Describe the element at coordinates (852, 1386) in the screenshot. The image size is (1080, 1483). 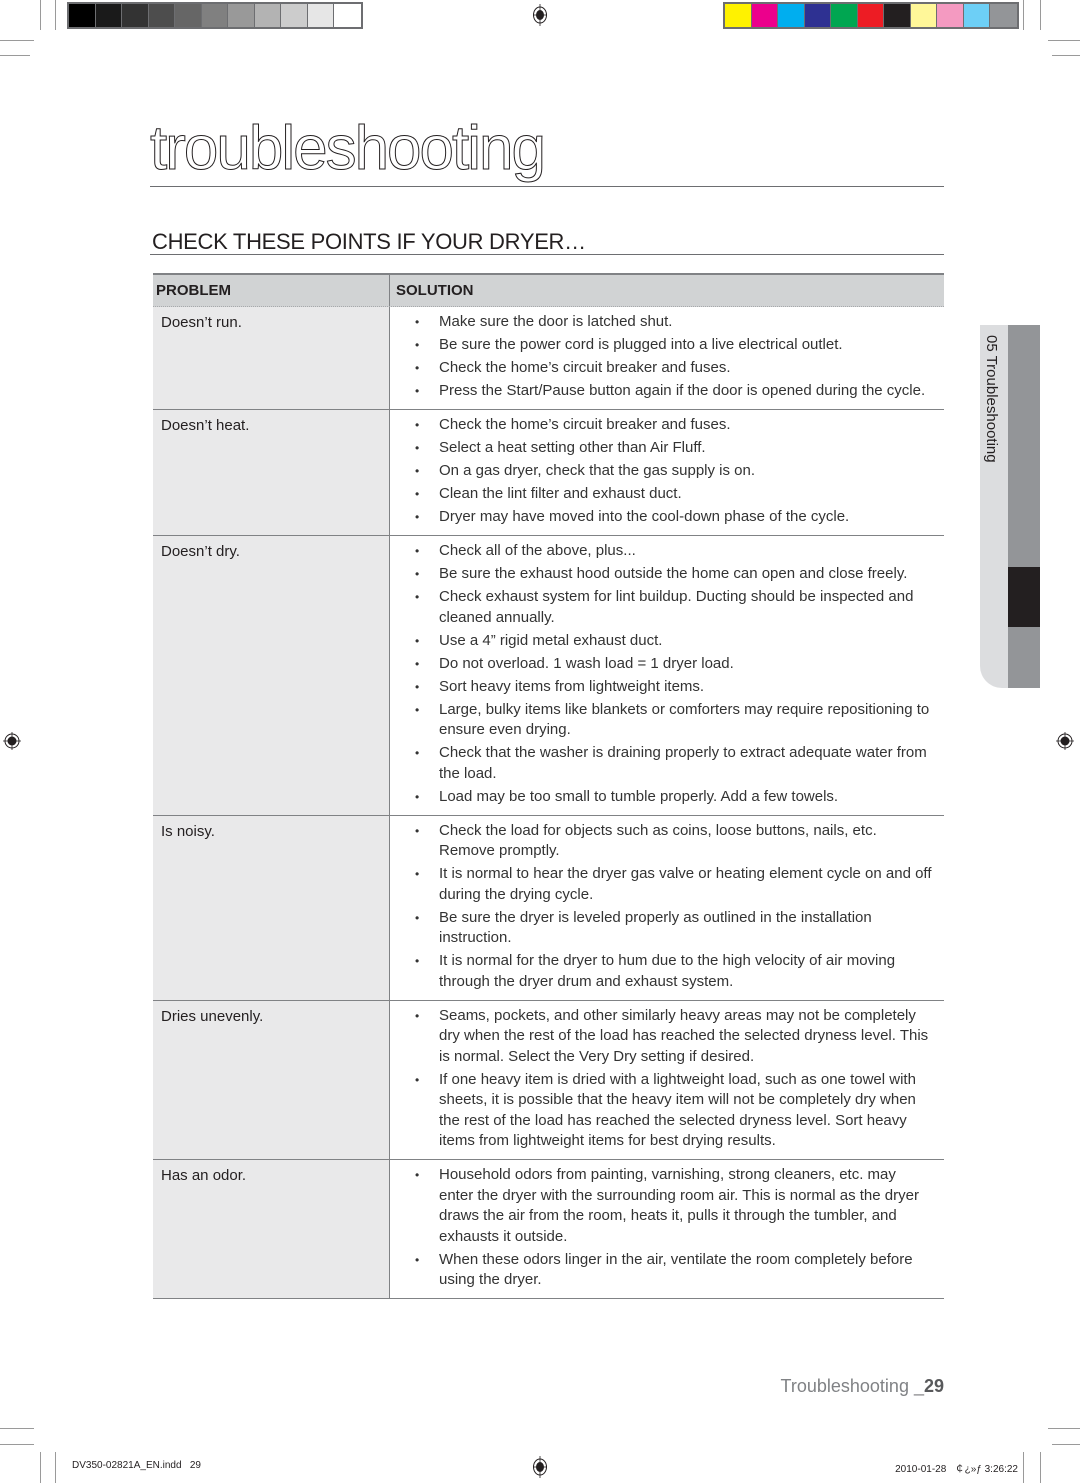
I see `footer-section: Troubleshooting _` at that location.